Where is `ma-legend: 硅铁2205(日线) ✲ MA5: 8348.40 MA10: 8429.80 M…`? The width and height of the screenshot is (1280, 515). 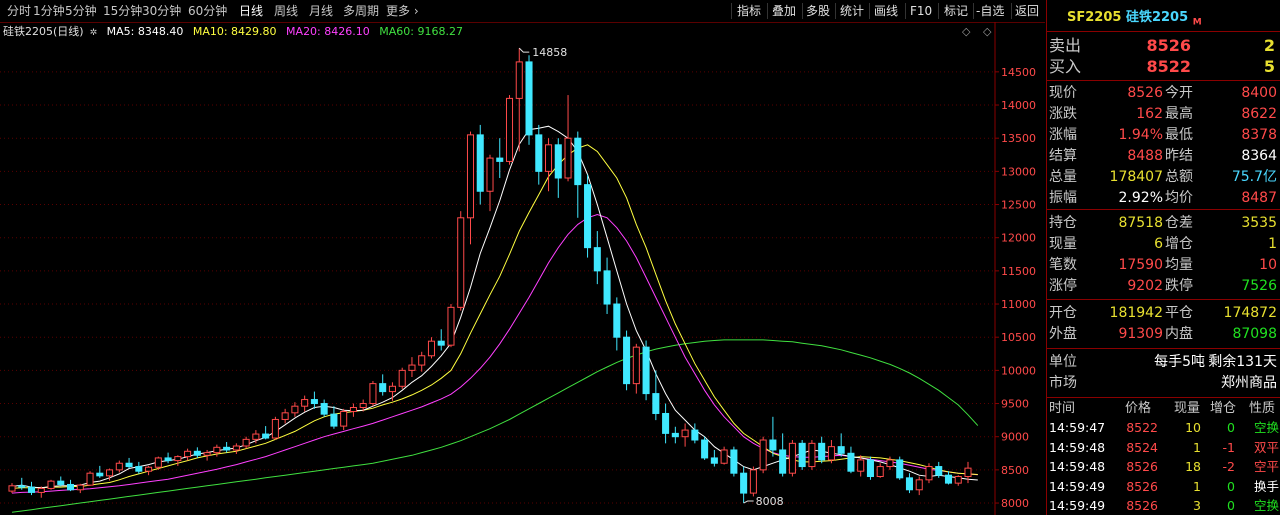 ma-legend: 硅铁2205(日线) ✲ MA5: 8348.40 MA10: 8429.80 M… is located at coordinates (236, 32).